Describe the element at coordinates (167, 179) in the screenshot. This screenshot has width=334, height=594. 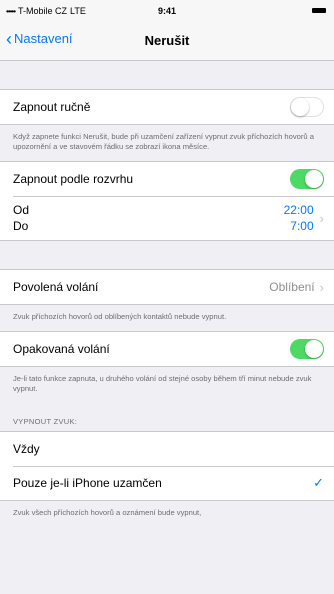
I see `schedule-row: Zapnout podle rozvrhu` at that location.